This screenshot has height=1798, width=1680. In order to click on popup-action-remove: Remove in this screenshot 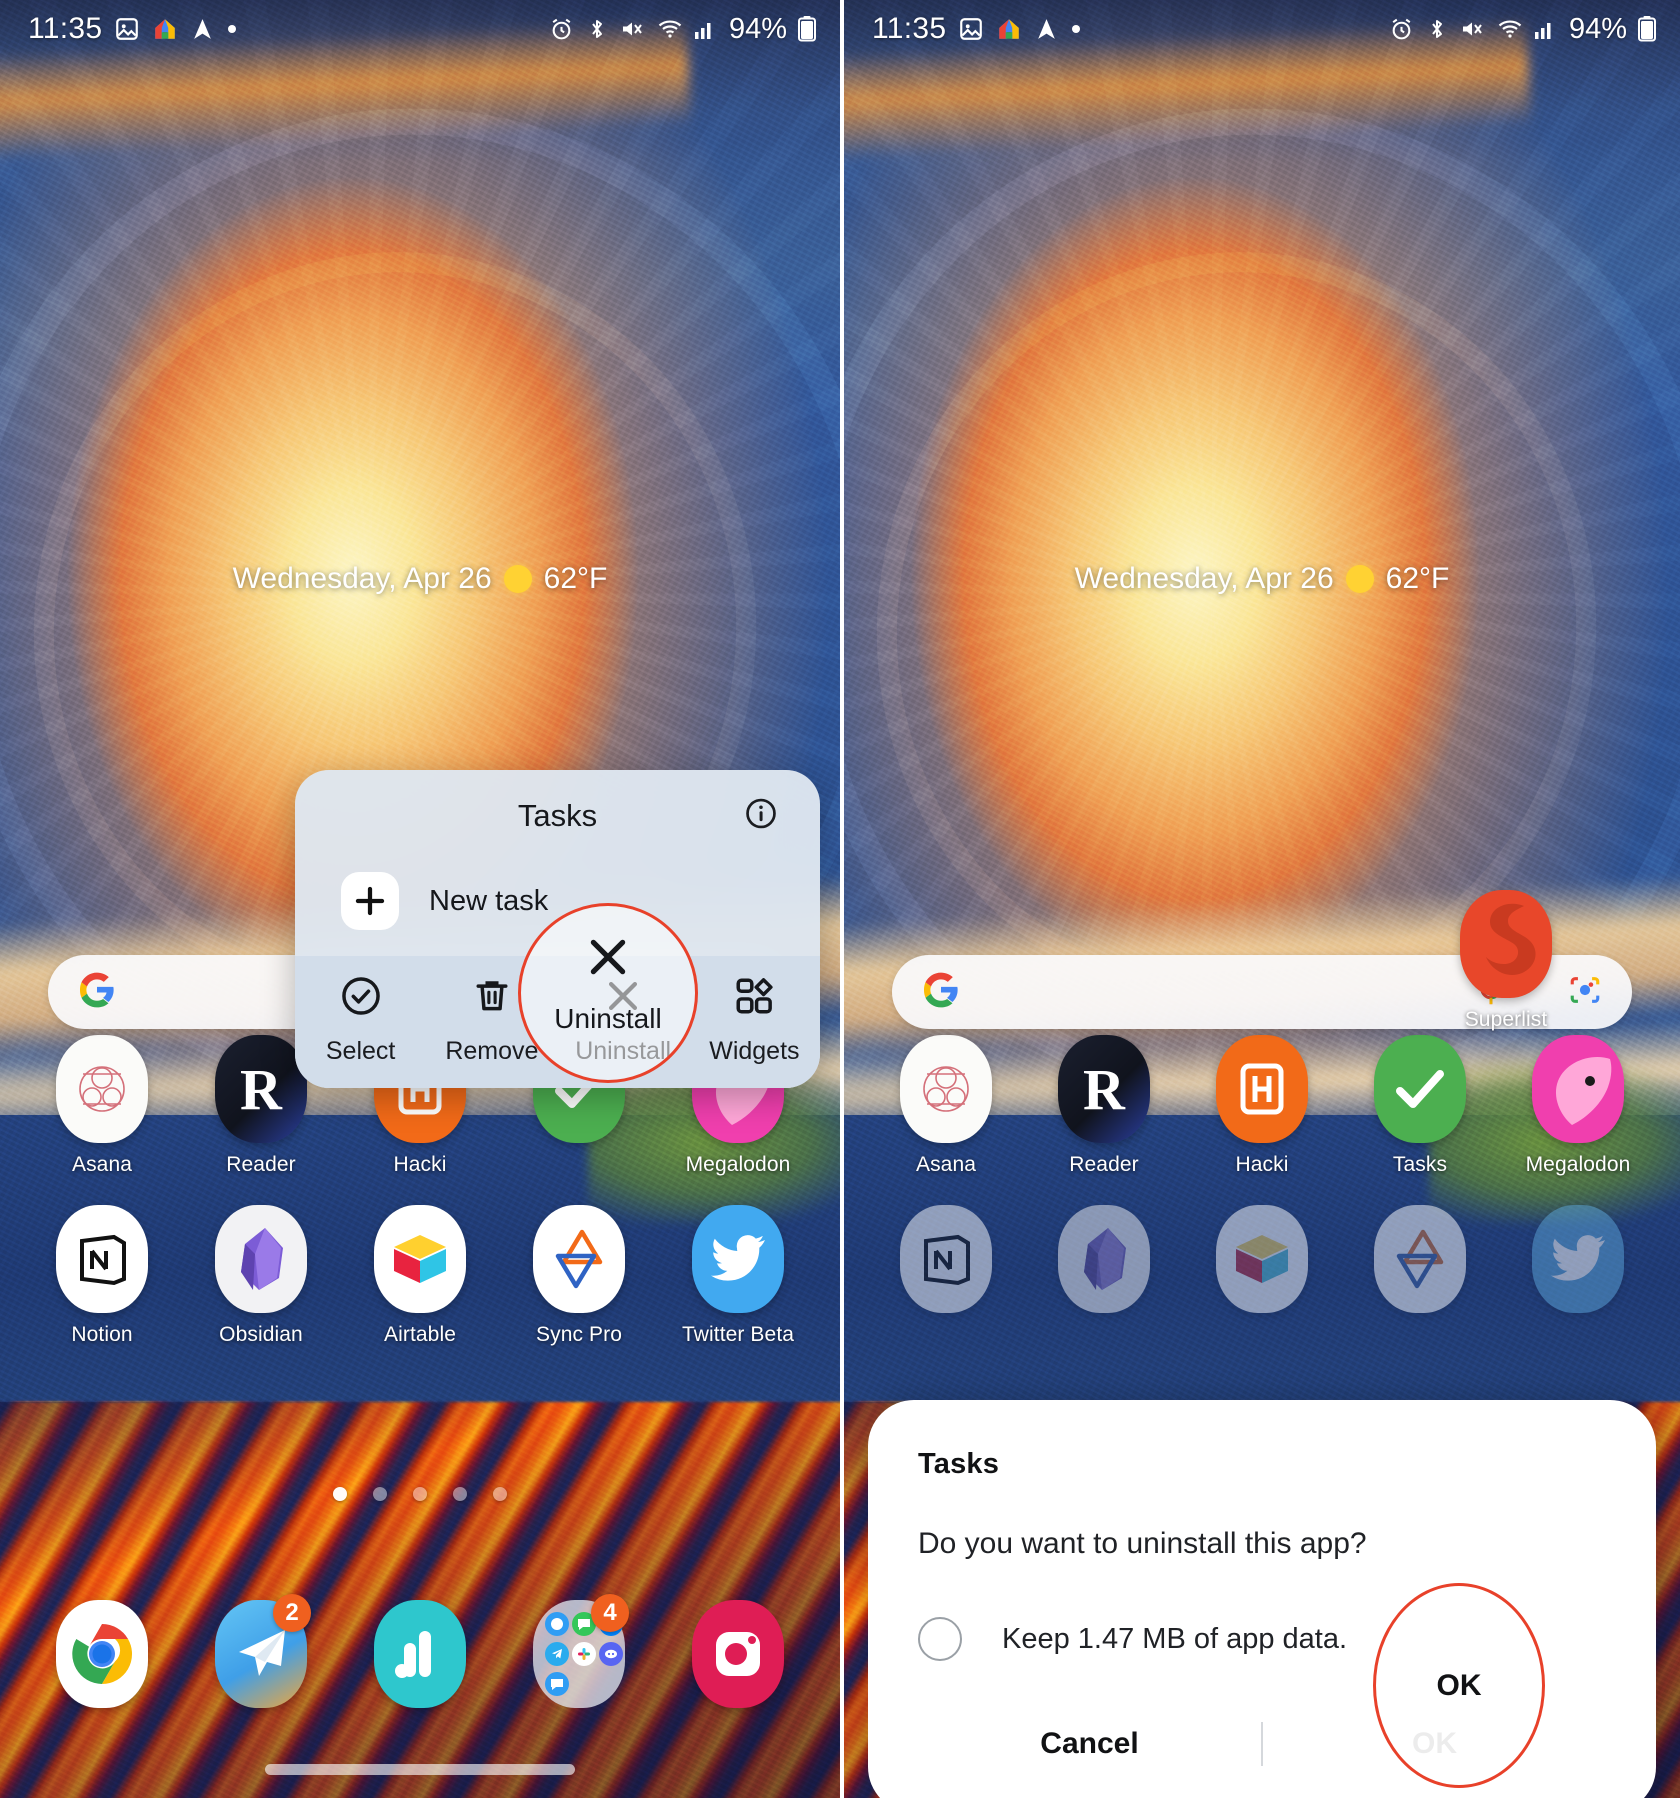, I will do `click(491, 1020)`.